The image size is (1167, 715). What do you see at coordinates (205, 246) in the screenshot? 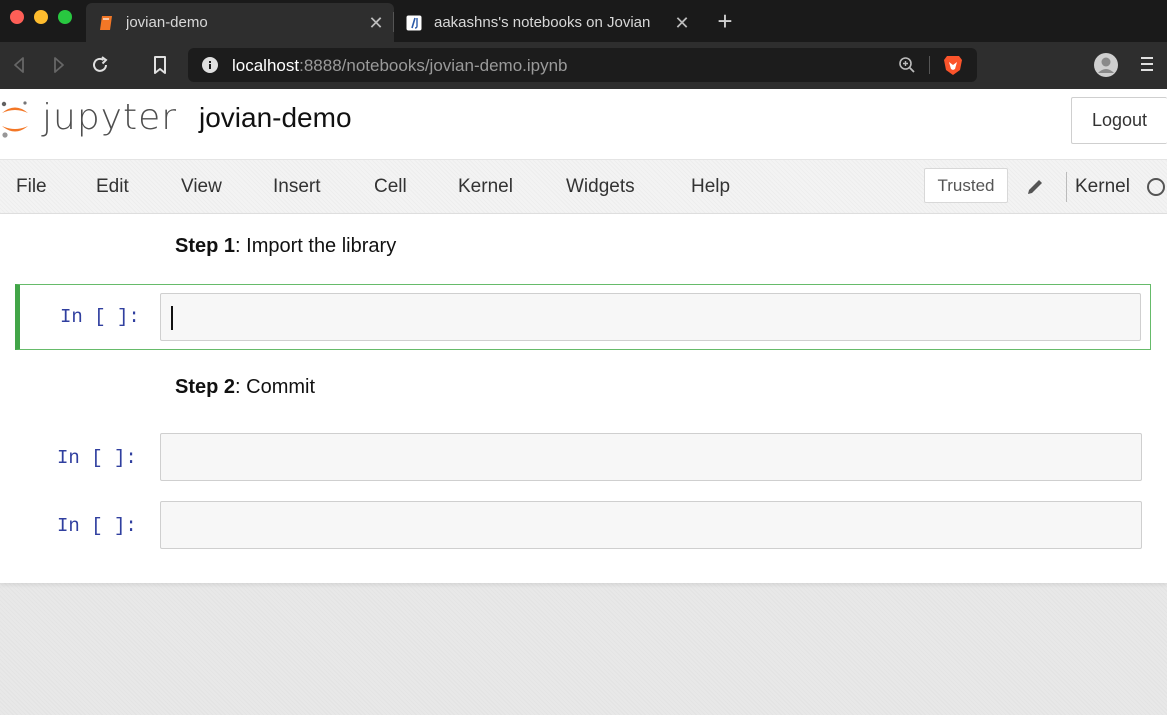
I see `md-bold: Step 1` at bounding box center [205, 246].